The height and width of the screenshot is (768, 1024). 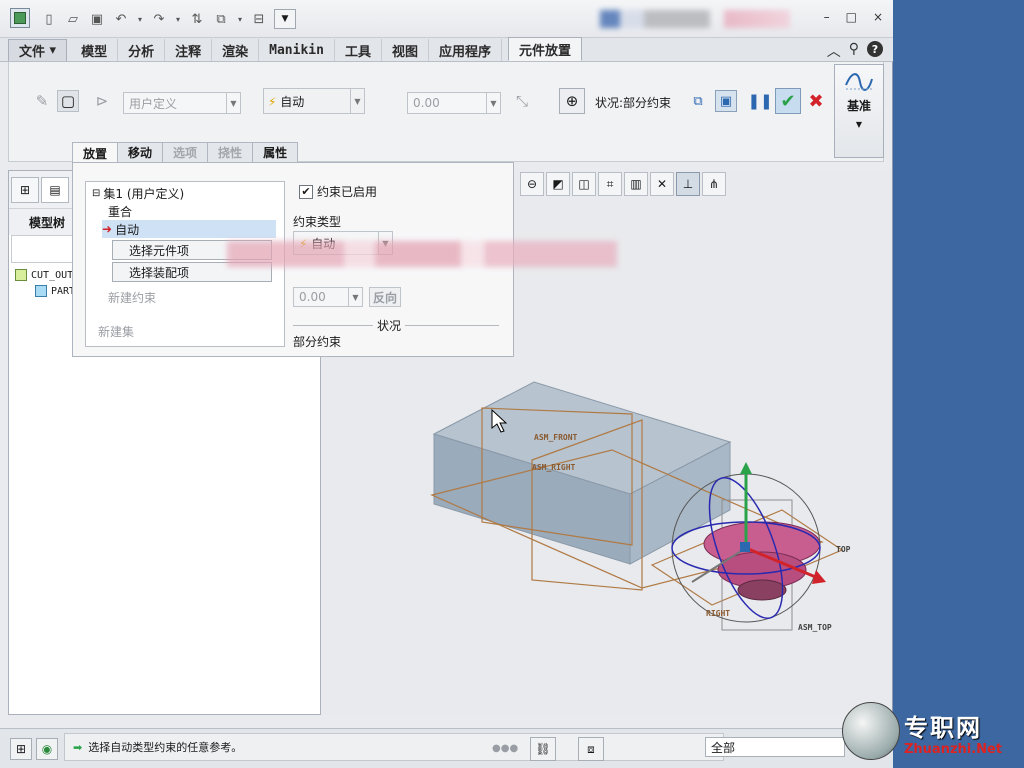 I want to click on navigator-toggle-icon: ⊞, so click(x=21, y=749).